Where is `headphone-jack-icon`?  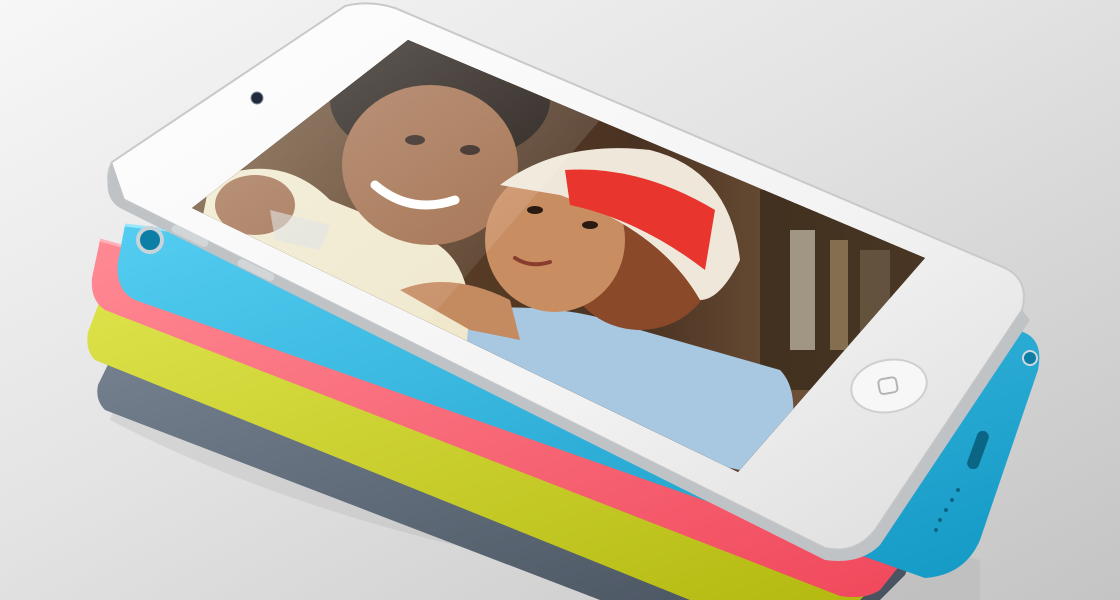
headphone-jack-icon is located at coordinates (1030, 358).